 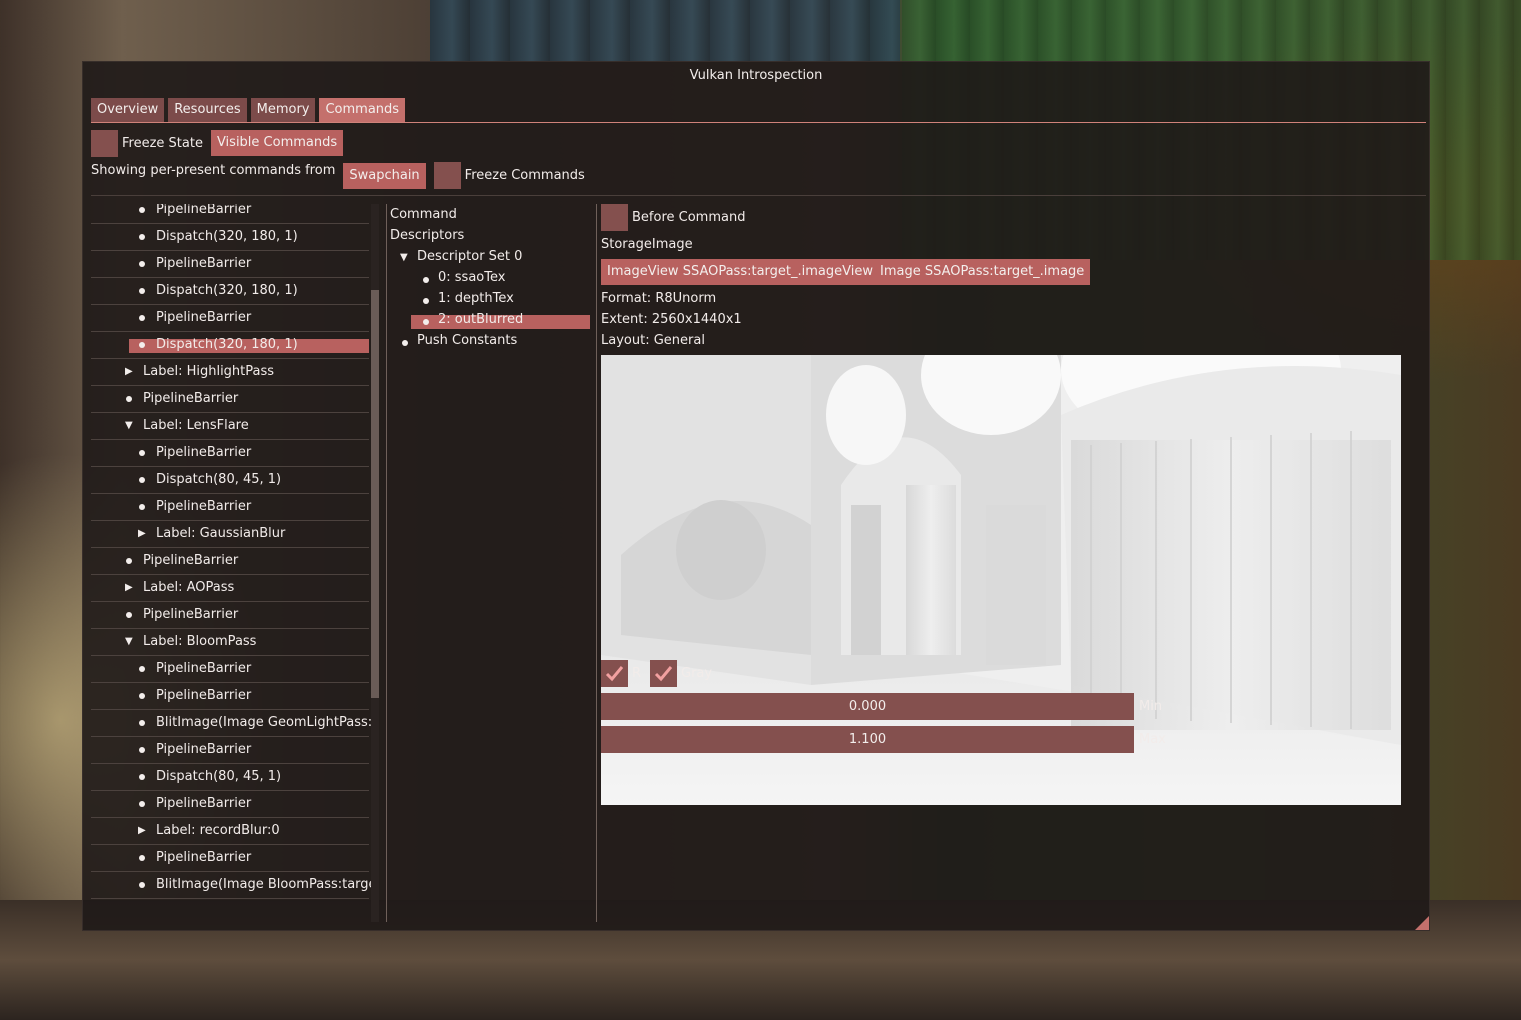 What do you see at coordinates (467, 340) in the screenshot?
I see `inspector-label: Push Constants` at bounding box center [467, 340].